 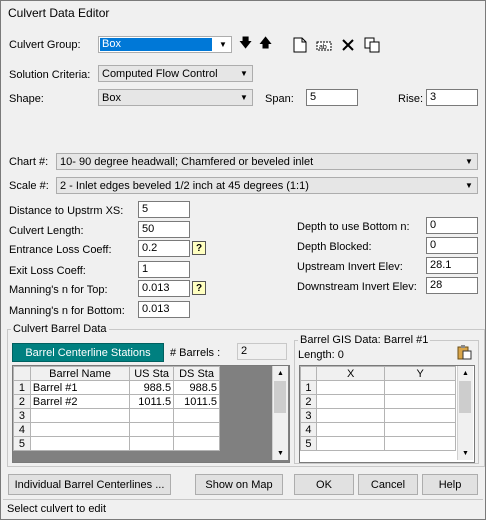 What do you see at coordinates (26, 99) in the screenshot?
I see `shape-label: Shape:` at bounding box center [26, 99].